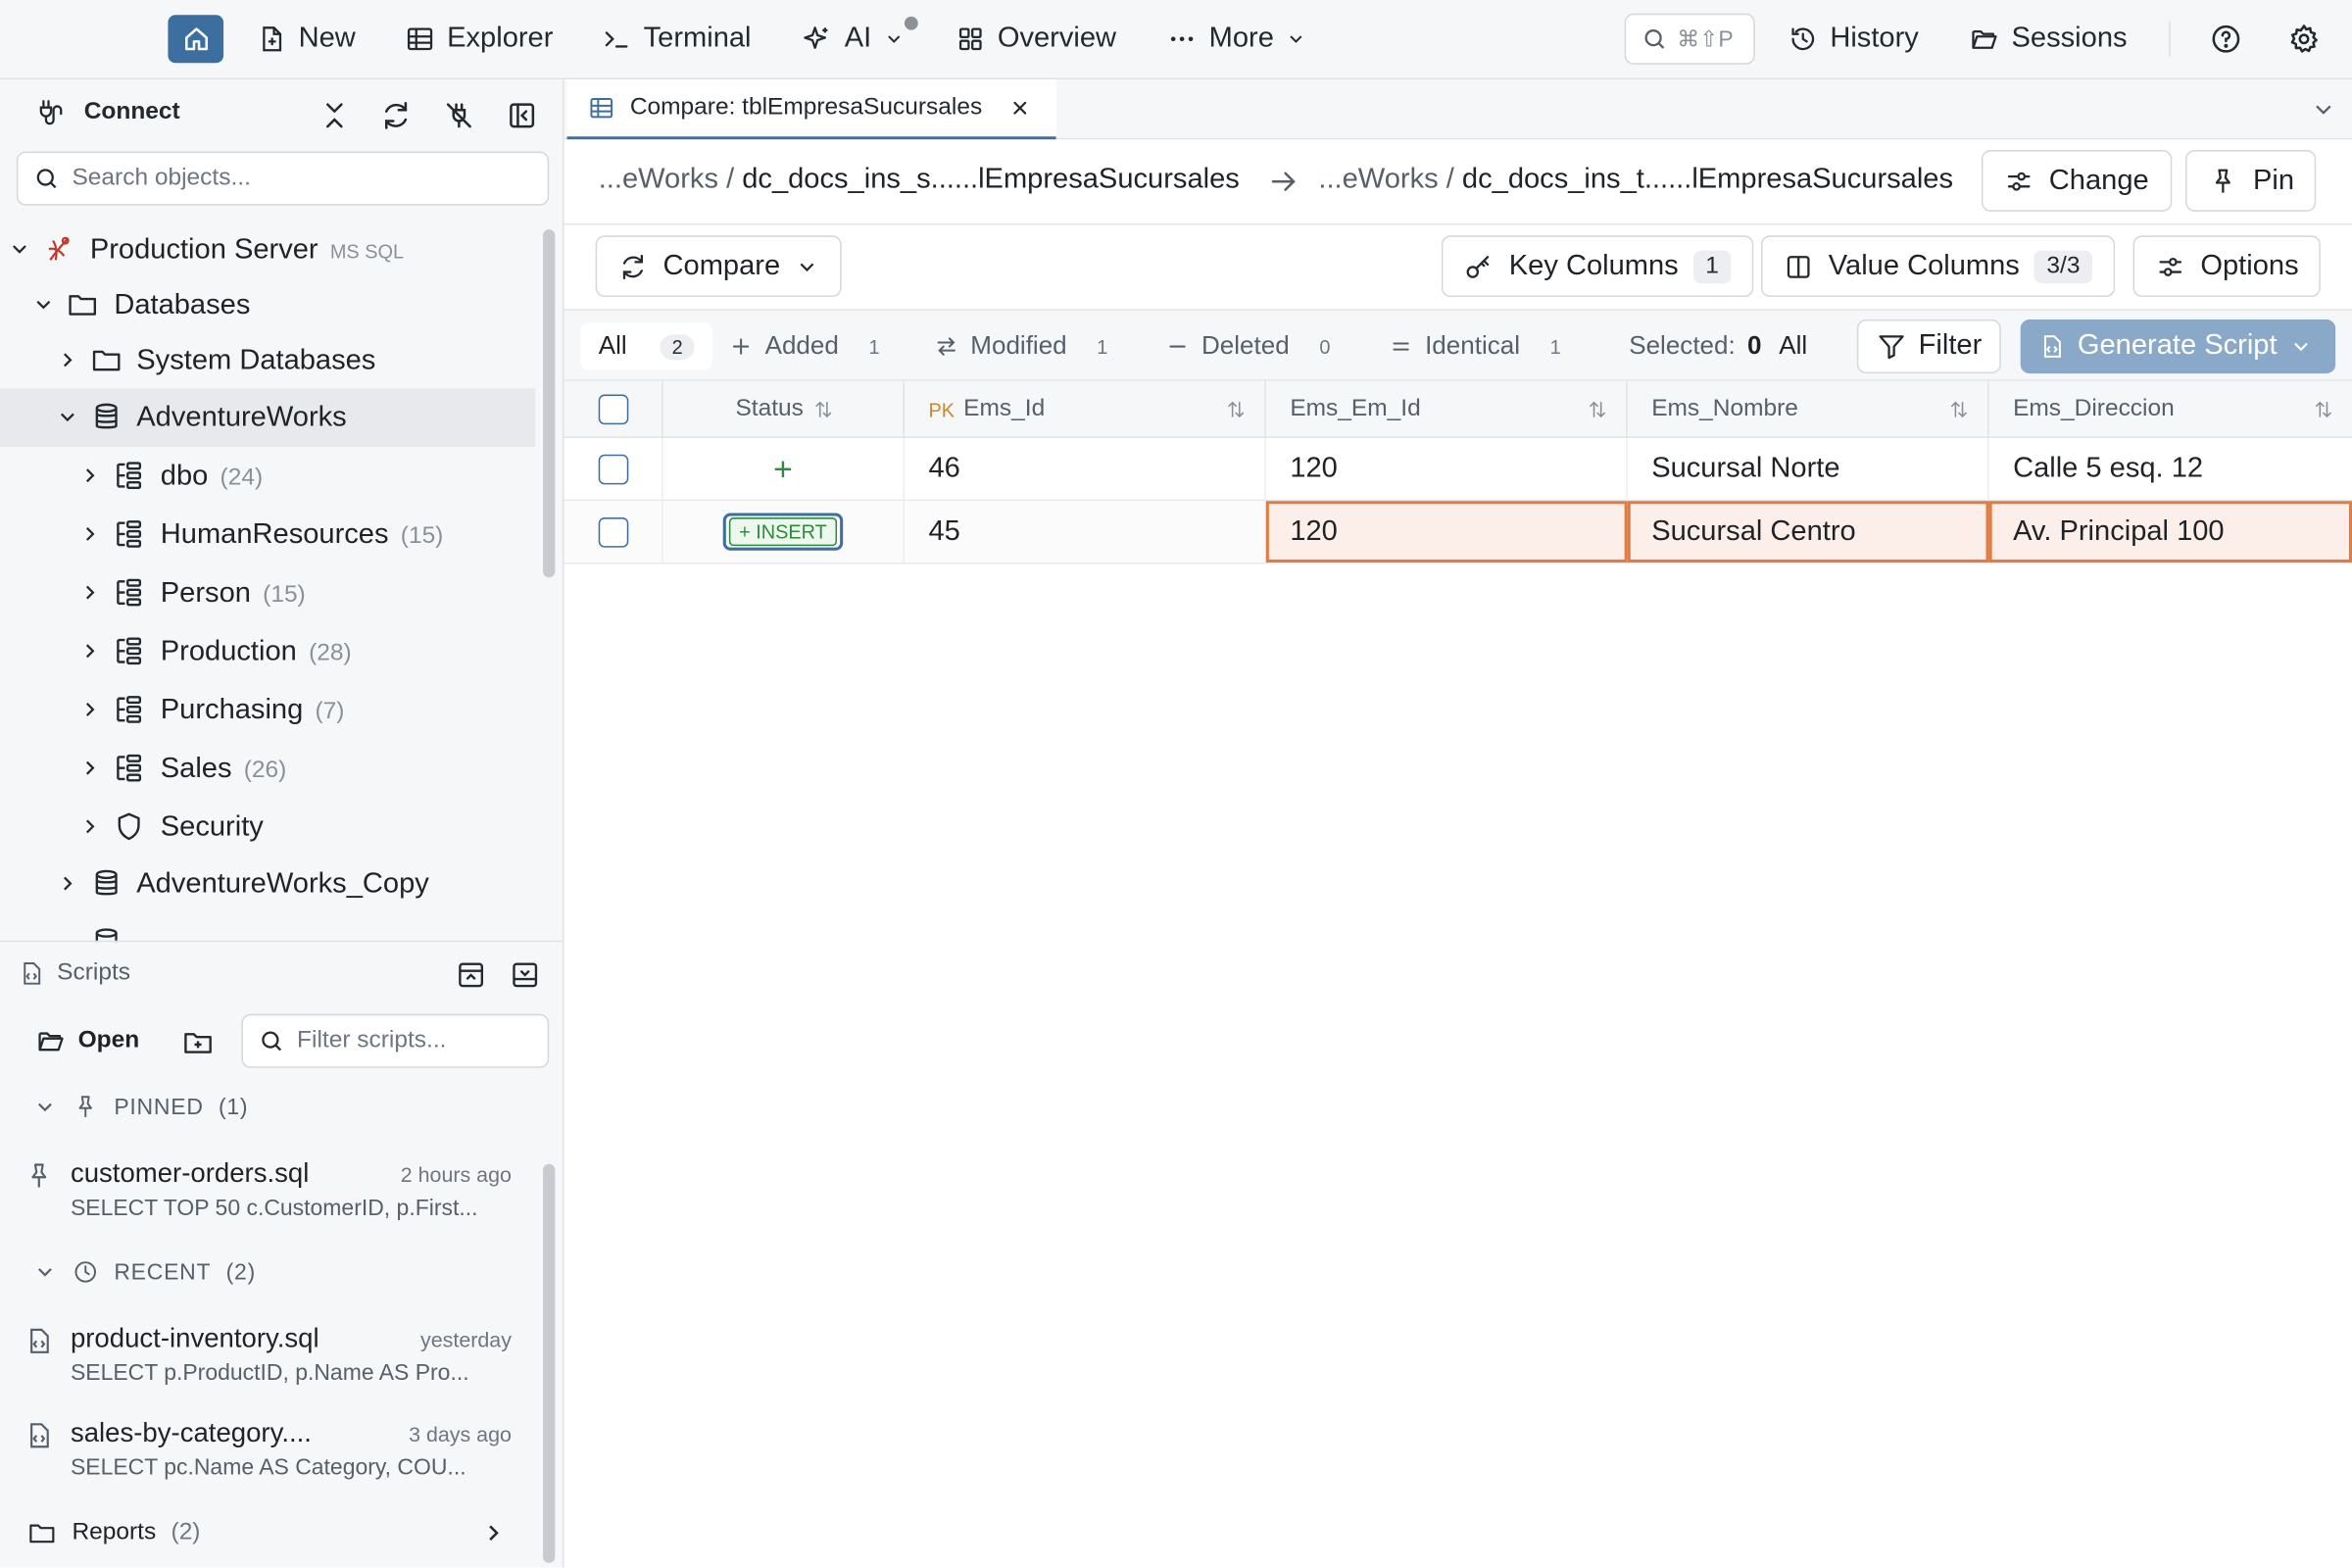  Describe the element at coordinates (471, 975) in the screenshot. I see `collapse-panel-icon` at that location.